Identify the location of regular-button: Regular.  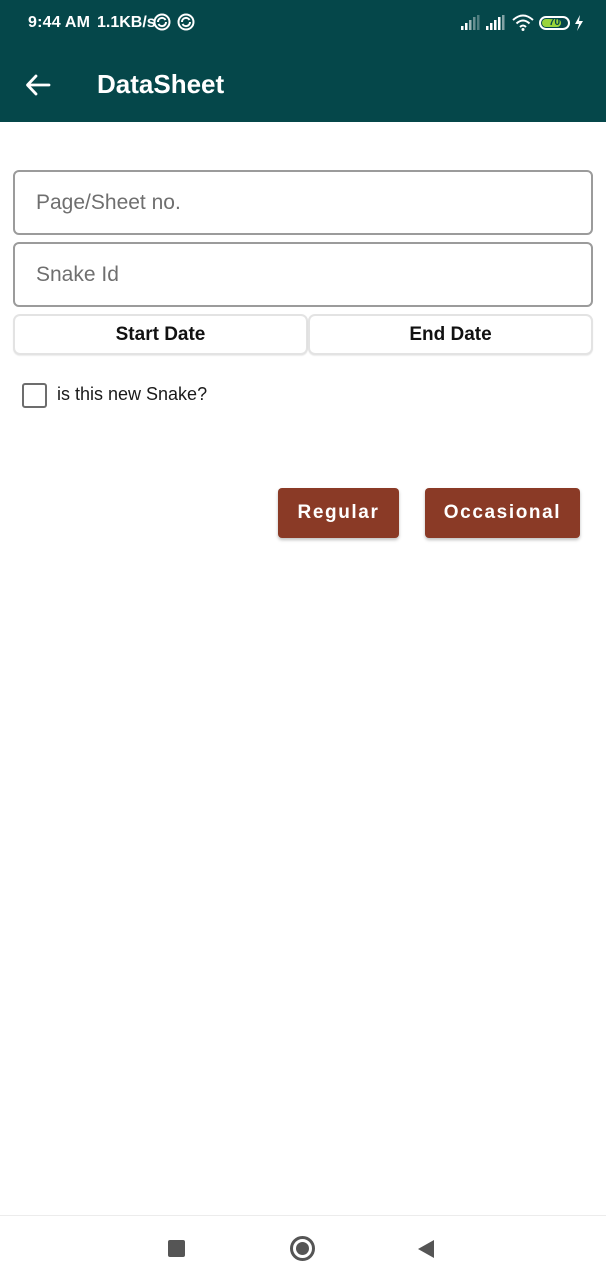
(338, 513).